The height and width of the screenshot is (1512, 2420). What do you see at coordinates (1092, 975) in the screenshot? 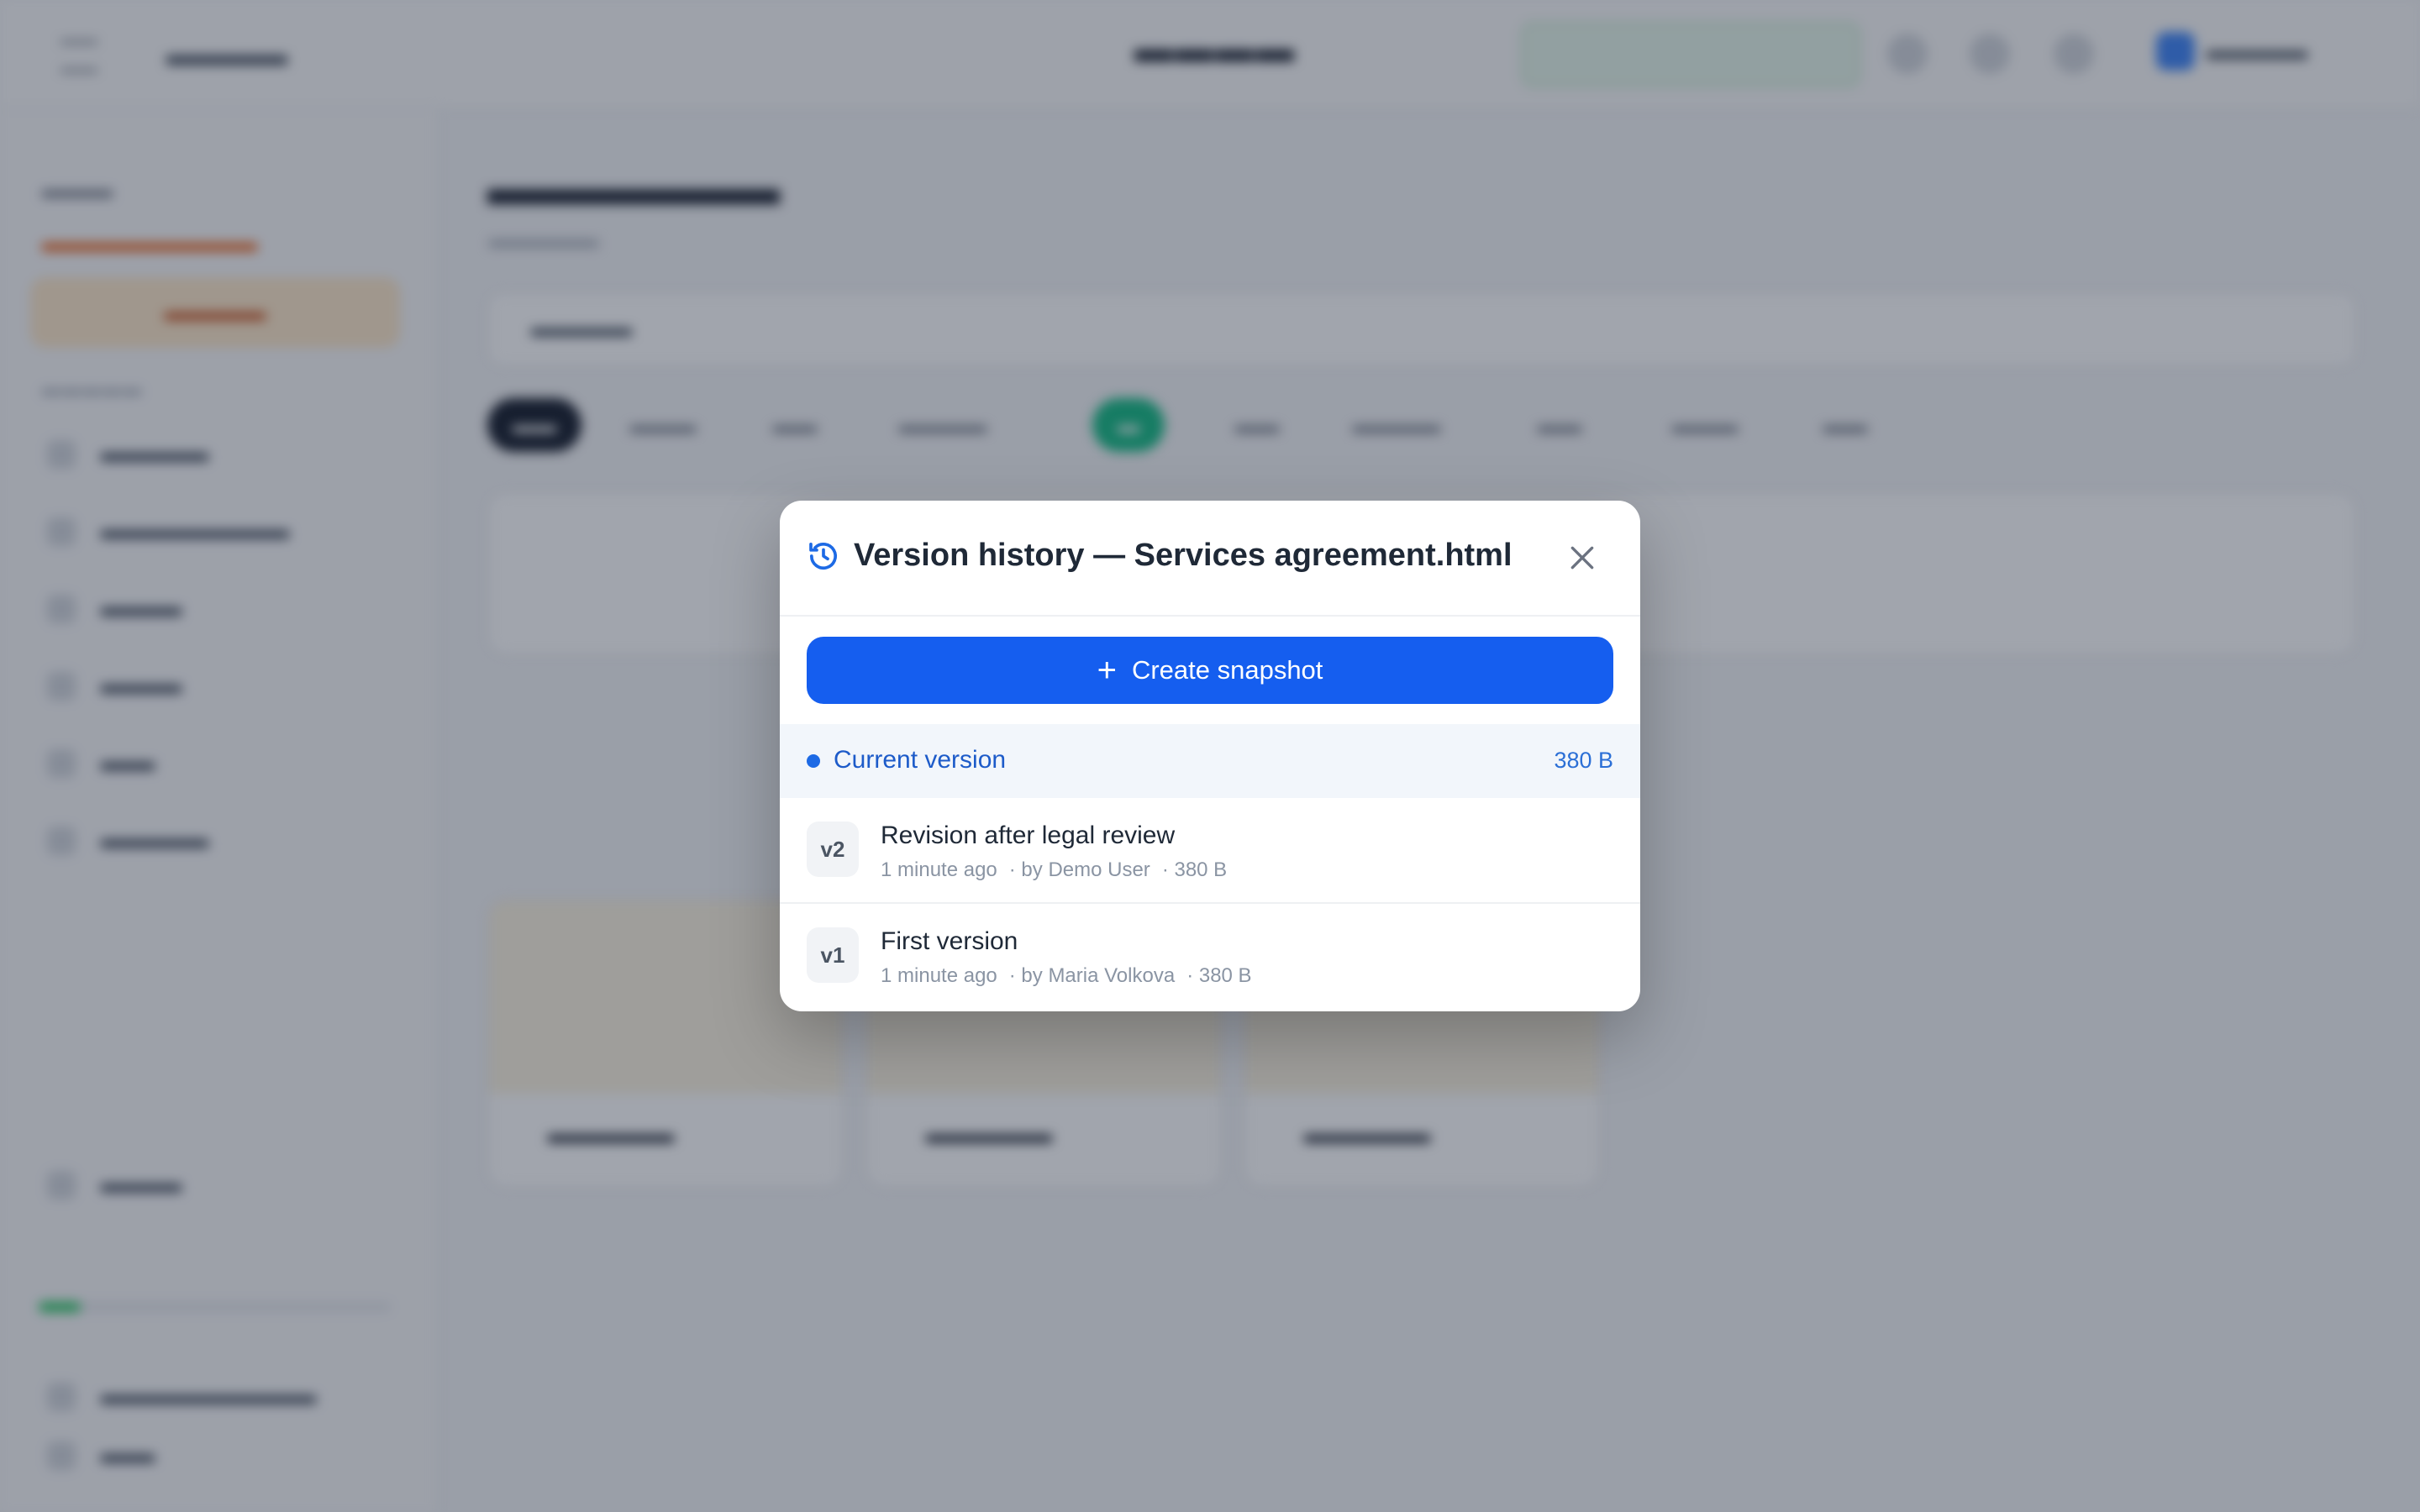
I see `version-author: · by Maria Volkova` at bounding box center [1092, 975].